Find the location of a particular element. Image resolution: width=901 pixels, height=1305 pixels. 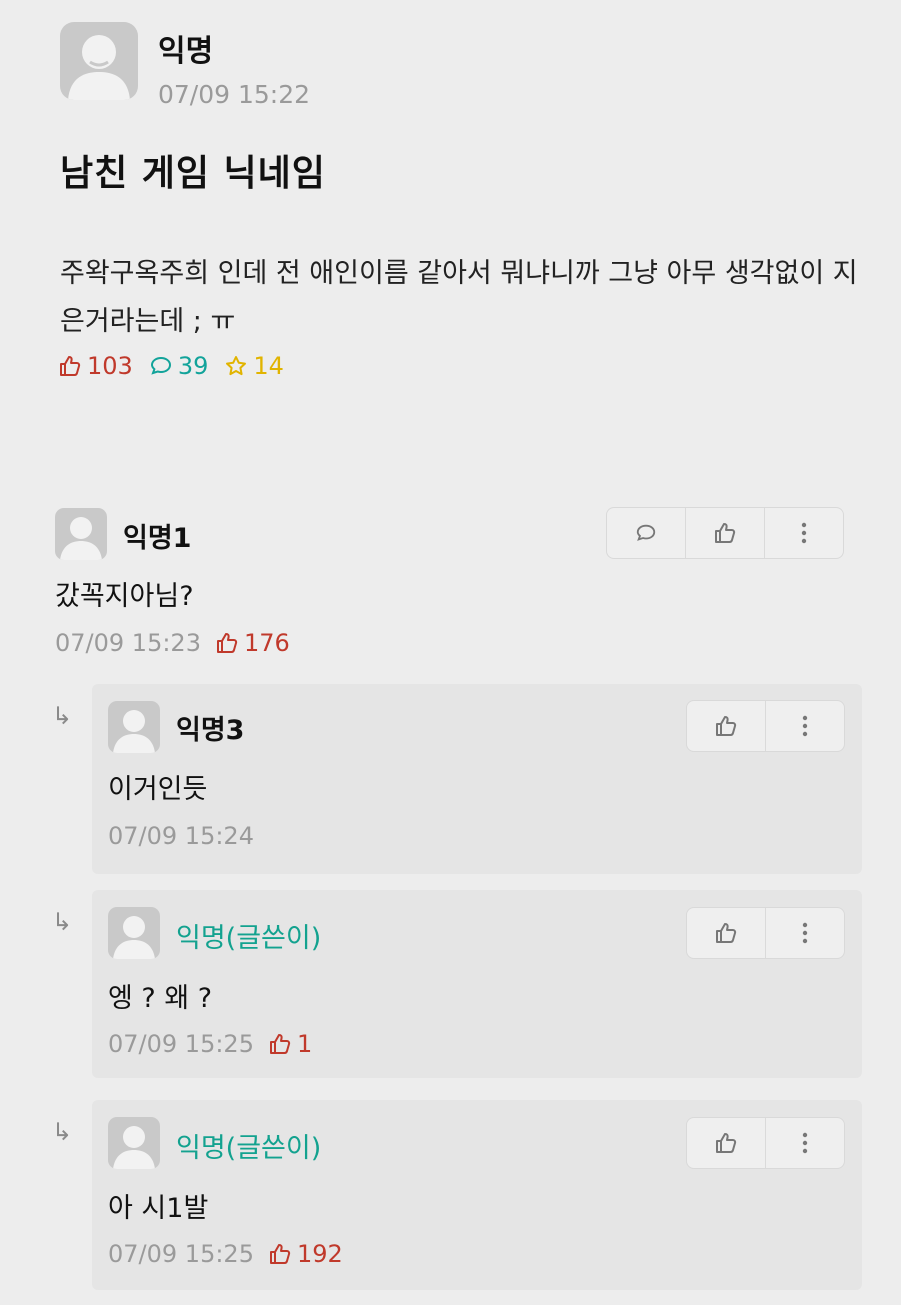

post-title: 남친 게임 닉네임 is located at coordinates (193, 173).